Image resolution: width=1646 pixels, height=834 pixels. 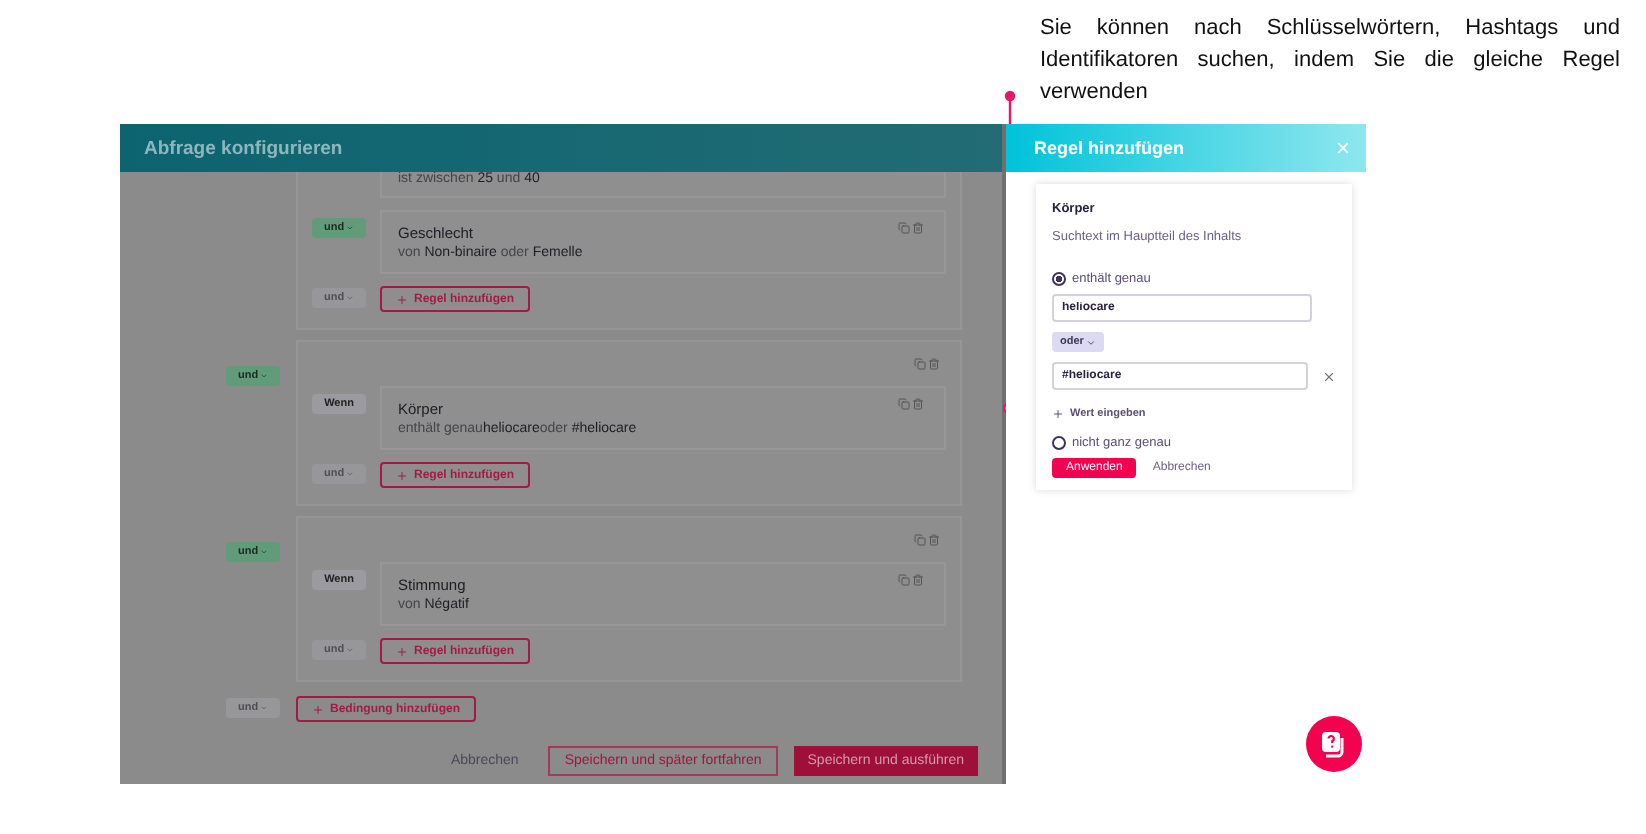 I want to click on help-button, so click(x=1334, y=744).